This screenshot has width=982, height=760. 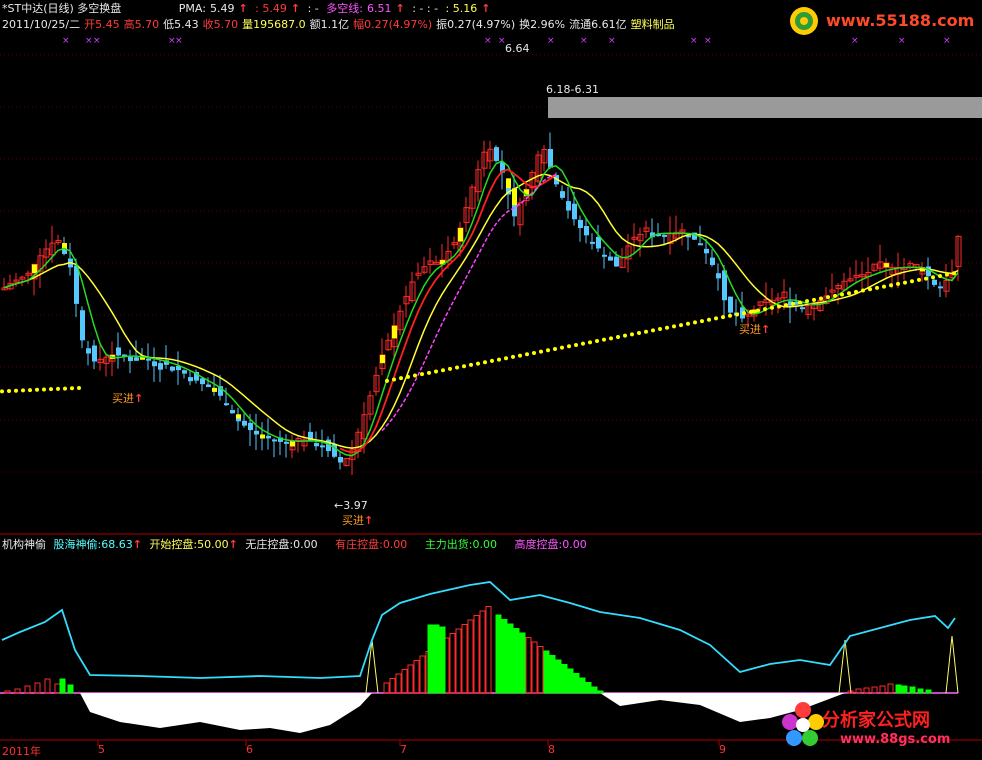 I want to click on x-axis-month: 8, so click(x=551, y=749).